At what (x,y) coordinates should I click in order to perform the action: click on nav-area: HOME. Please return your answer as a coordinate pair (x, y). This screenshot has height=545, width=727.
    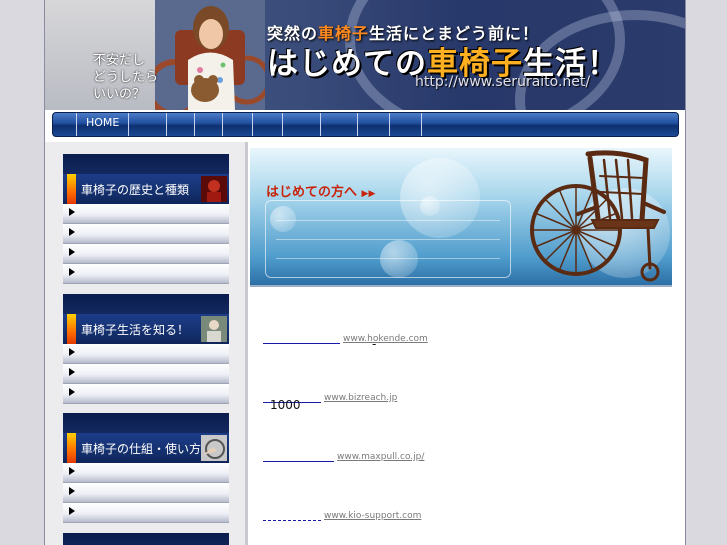
    Looking at the image, I should click on (365, 125).